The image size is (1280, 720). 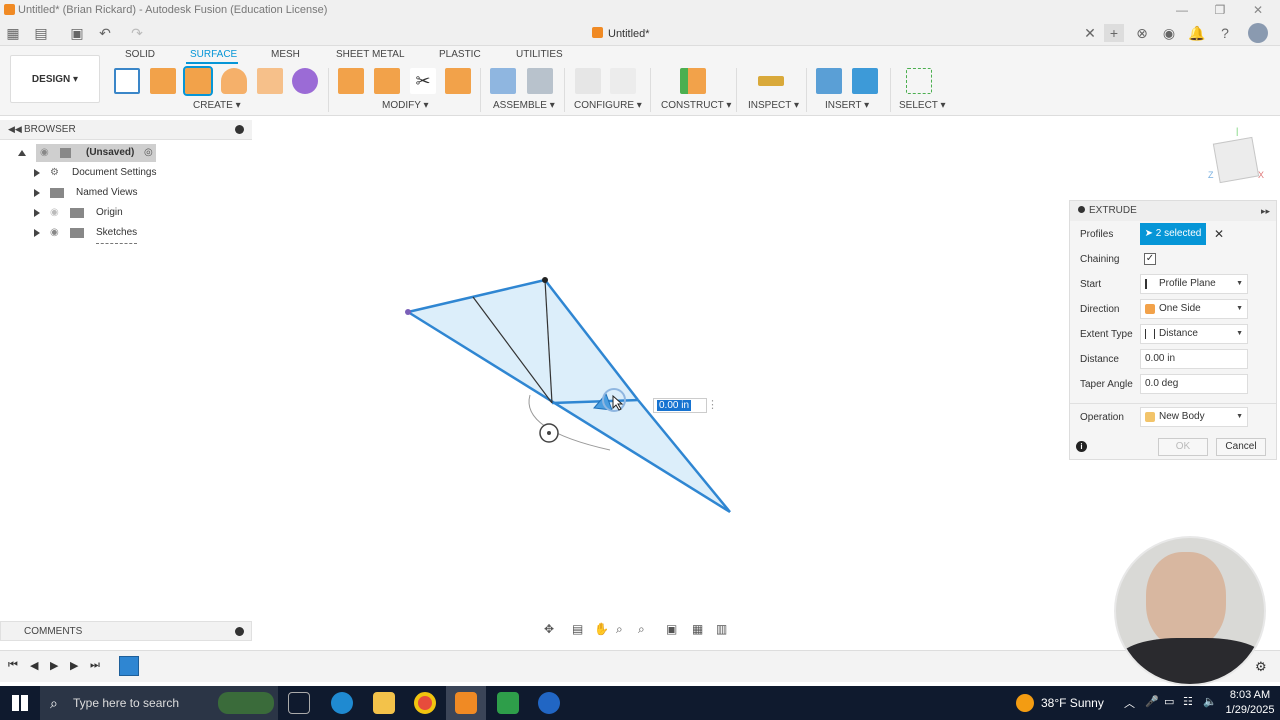 I want to click on loft-icon, so click(x=305, y=81).